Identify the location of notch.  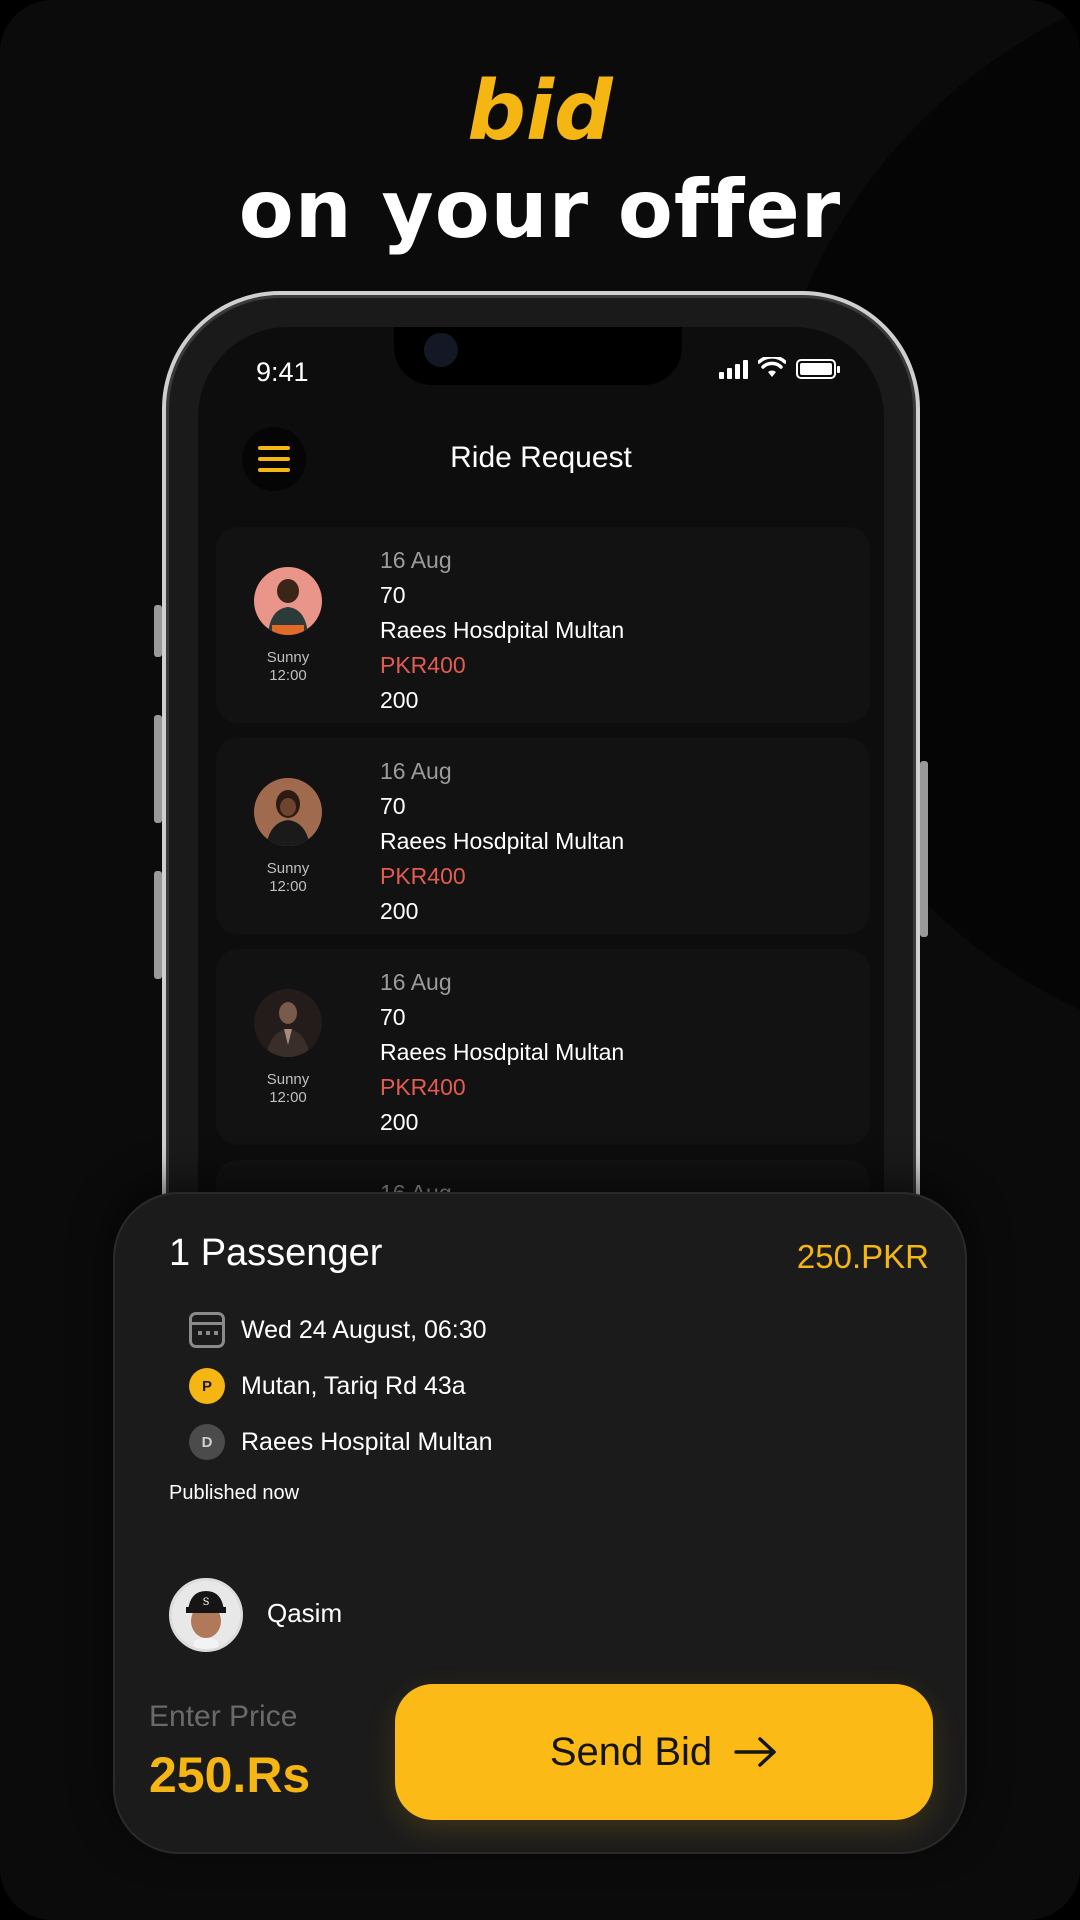
(538, 356).